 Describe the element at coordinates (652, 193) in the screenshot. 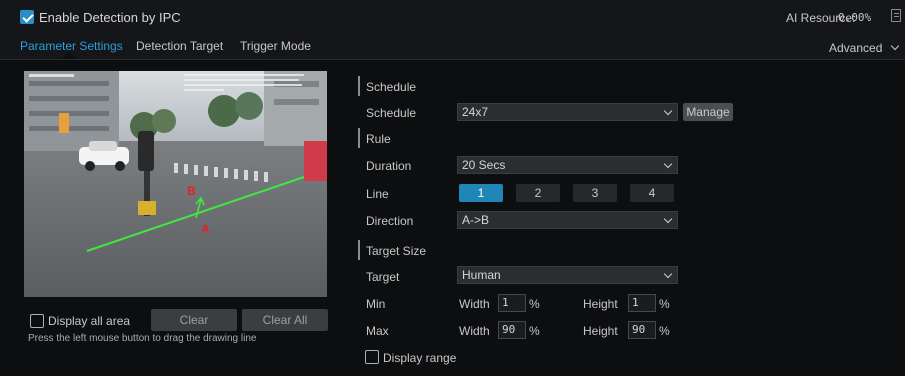

I see `line-4-button: 4` at that location.